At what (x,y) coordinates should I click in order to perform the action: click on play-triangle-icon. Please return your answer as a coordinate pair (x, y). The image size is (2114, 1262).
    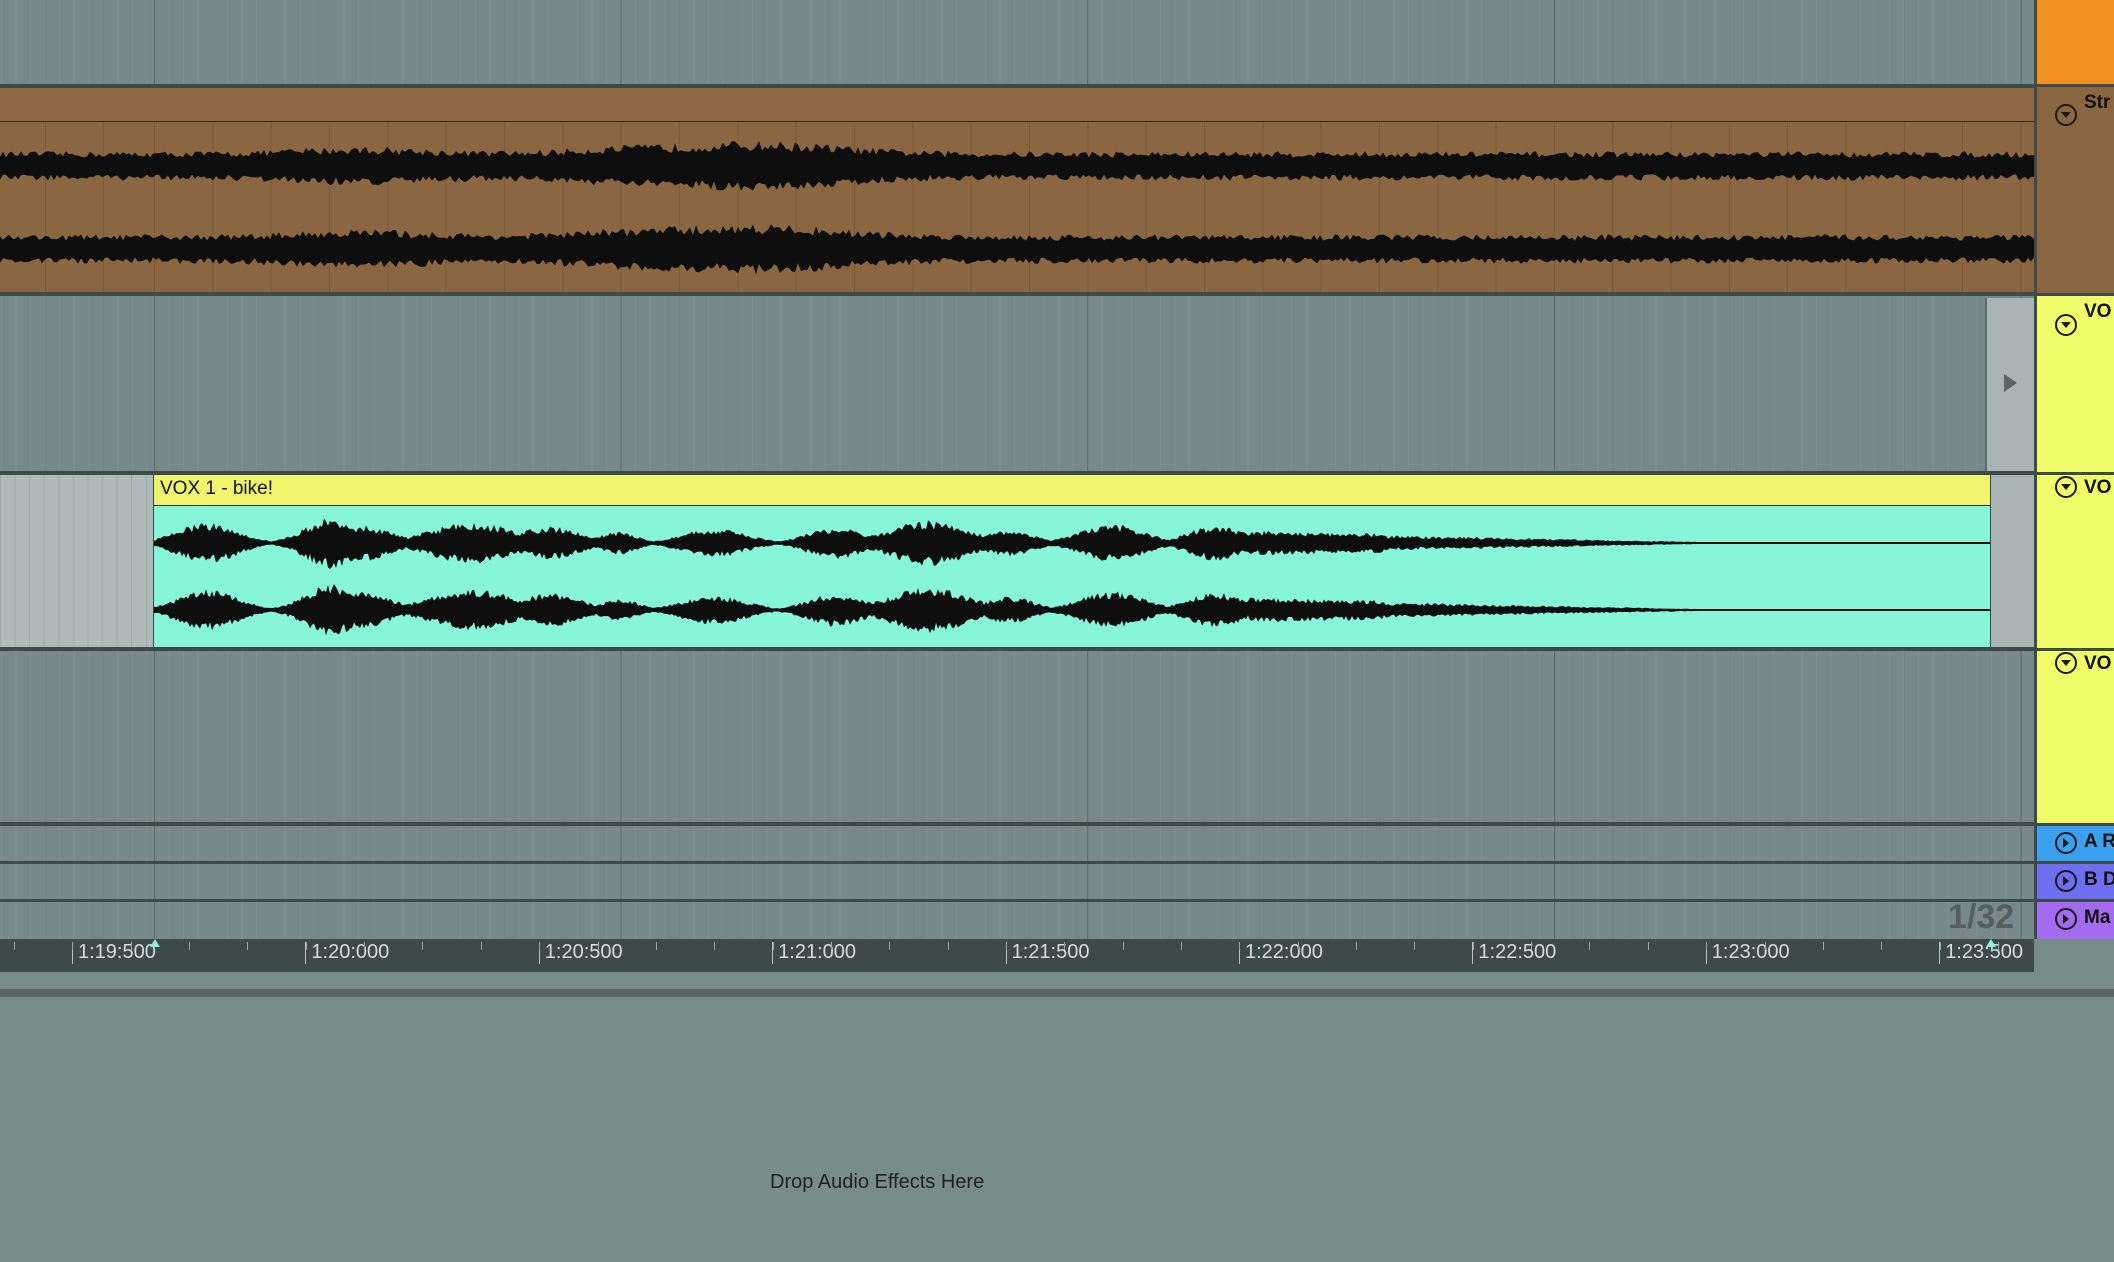
    Looking at the image, I should click on (2010, 383).